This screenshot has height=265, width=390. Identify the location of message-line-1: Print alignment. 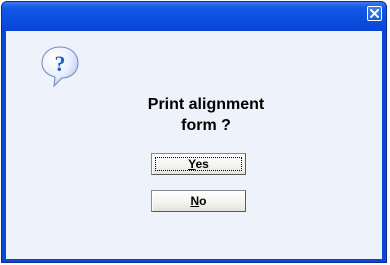
(206, 104).